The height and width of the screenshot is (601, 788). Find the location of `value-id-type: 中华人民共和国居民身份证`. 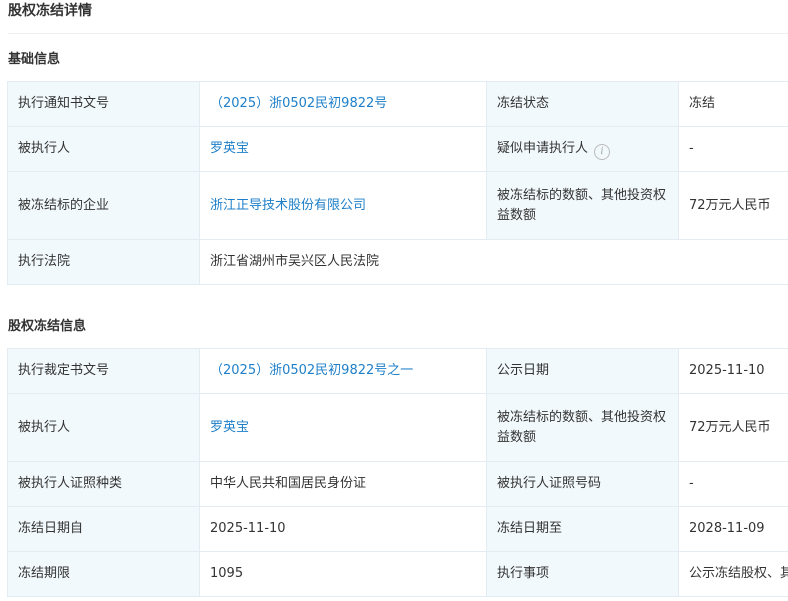

value-id-type: 中华人民共和国居民身份证 is located at coordinates (343, 484).